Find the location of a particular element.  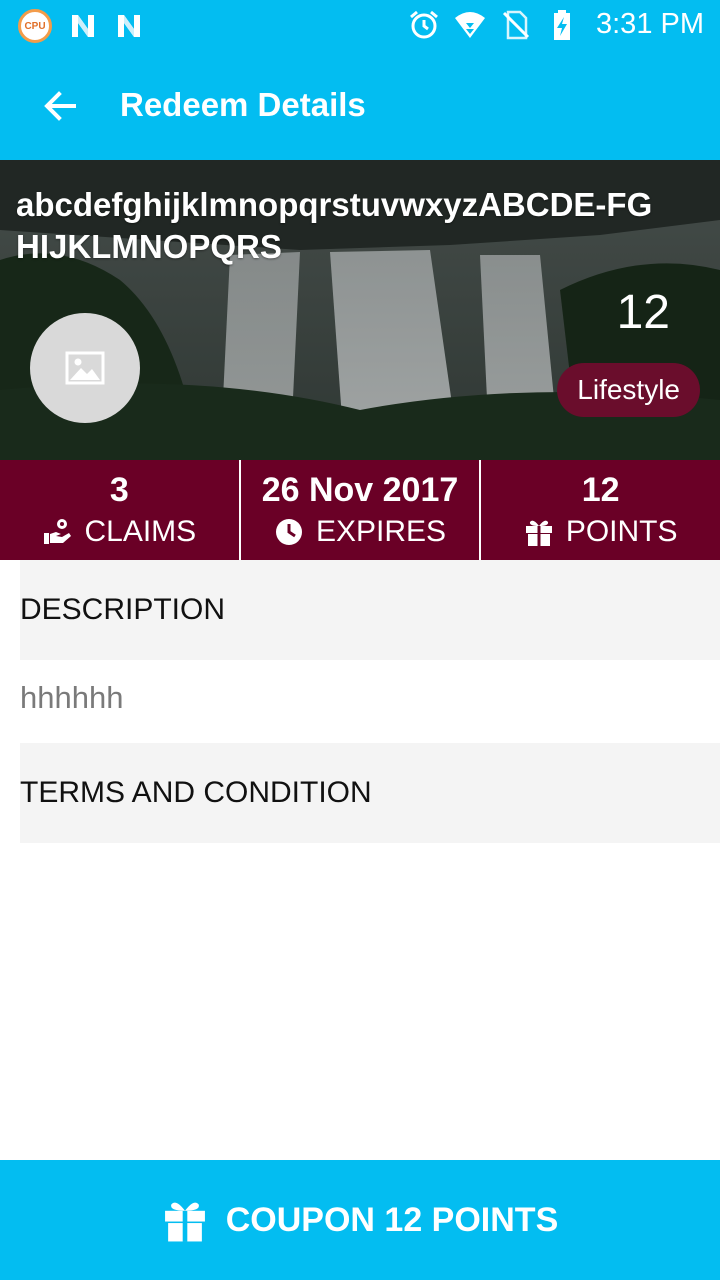

back-button is located at coordinates (60, 106).